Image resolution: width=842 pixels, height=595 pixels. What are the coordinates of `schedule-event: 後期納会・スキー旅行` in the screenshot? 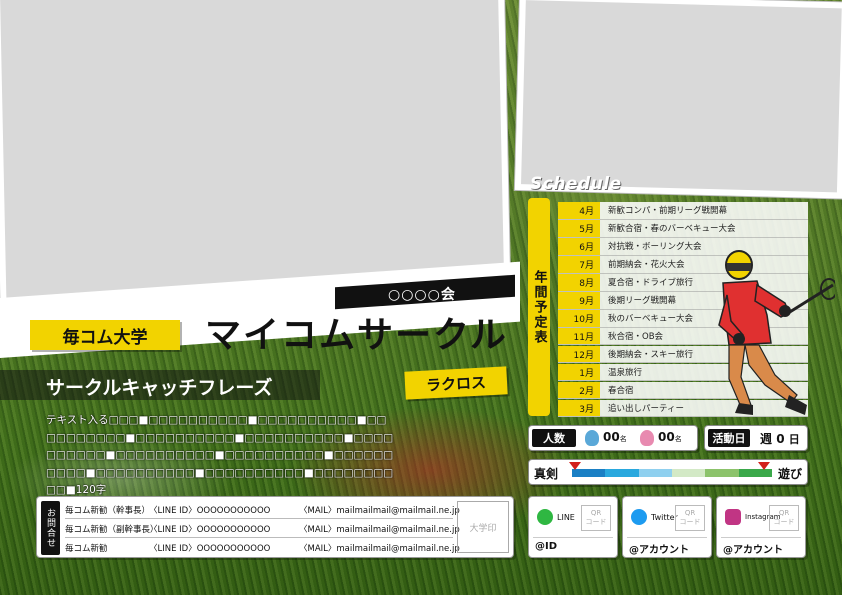 It's located at (651, 355).